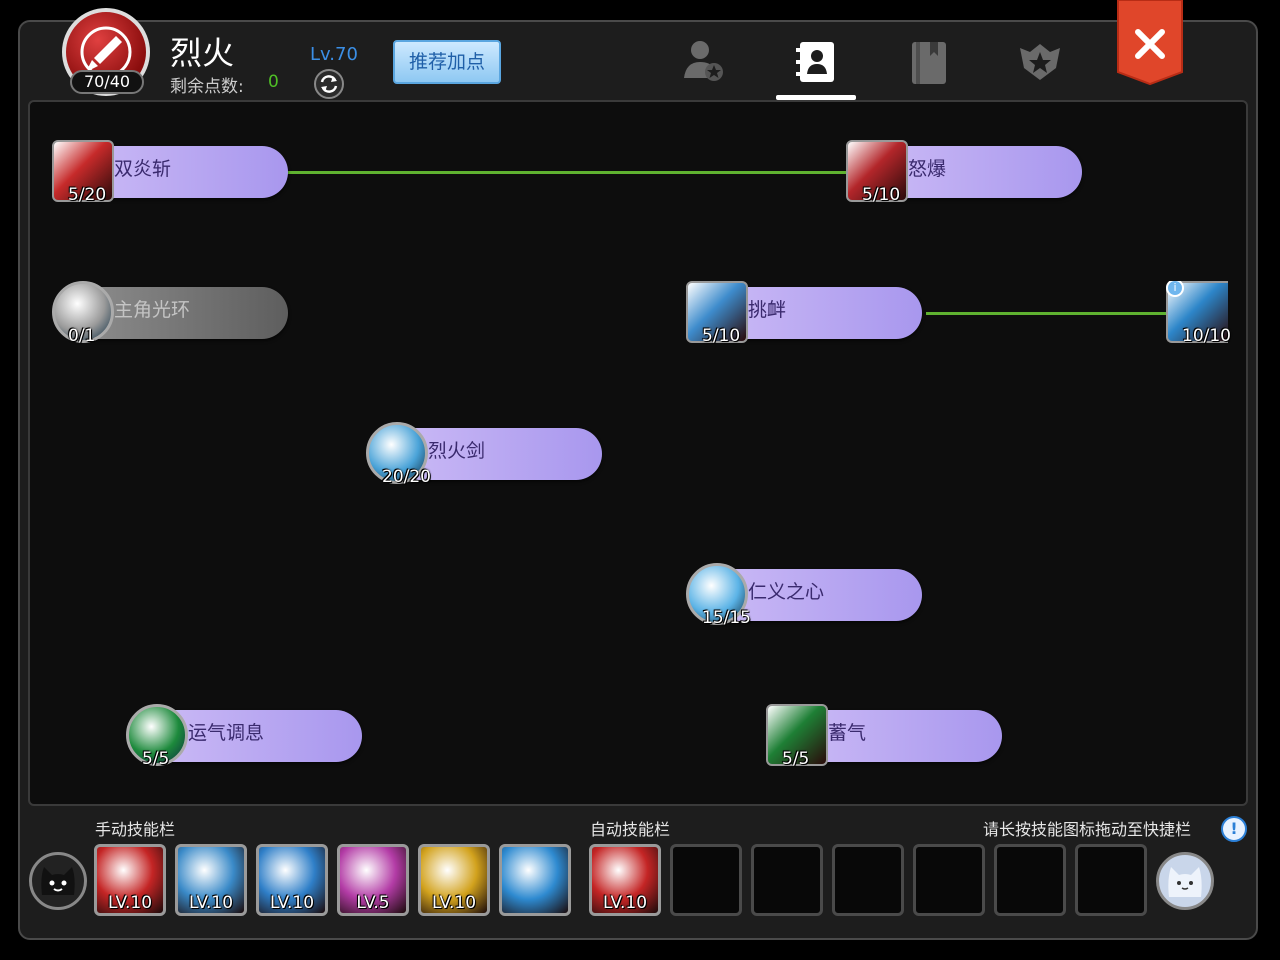  What do you see at coordinates (1206, 313) in the screenshot?
I see `skill-node: 10/10 i` at bounding box center [1206, 313].